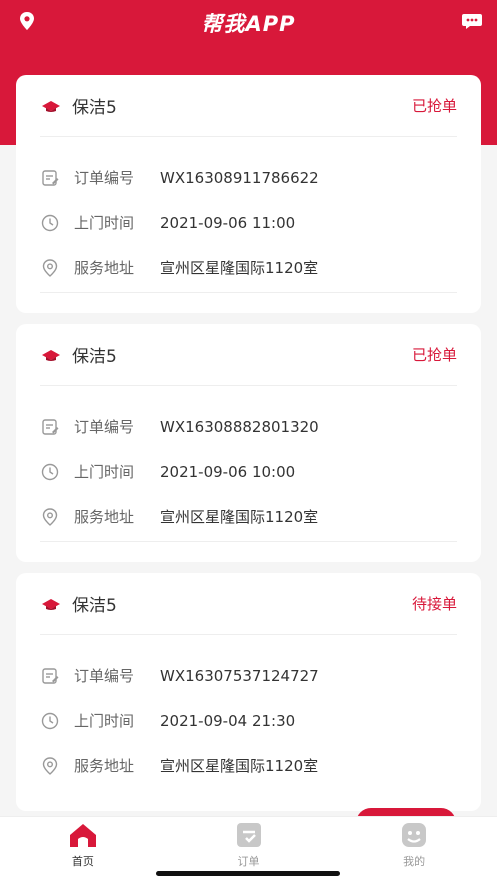  What do you see at coordinates (248, 861) in the screenshot?
I see `tab-orders-label: 订单` at bounding box center [248, 861].